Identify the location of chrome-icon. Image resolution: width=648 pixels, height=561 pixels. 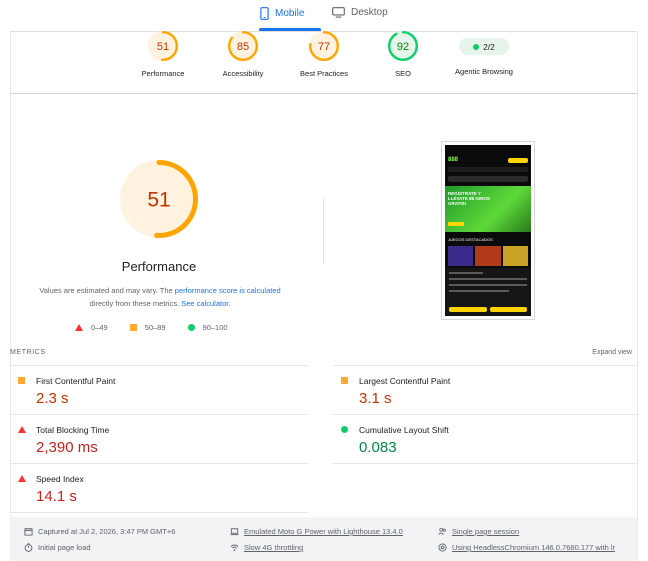
(442, 547).